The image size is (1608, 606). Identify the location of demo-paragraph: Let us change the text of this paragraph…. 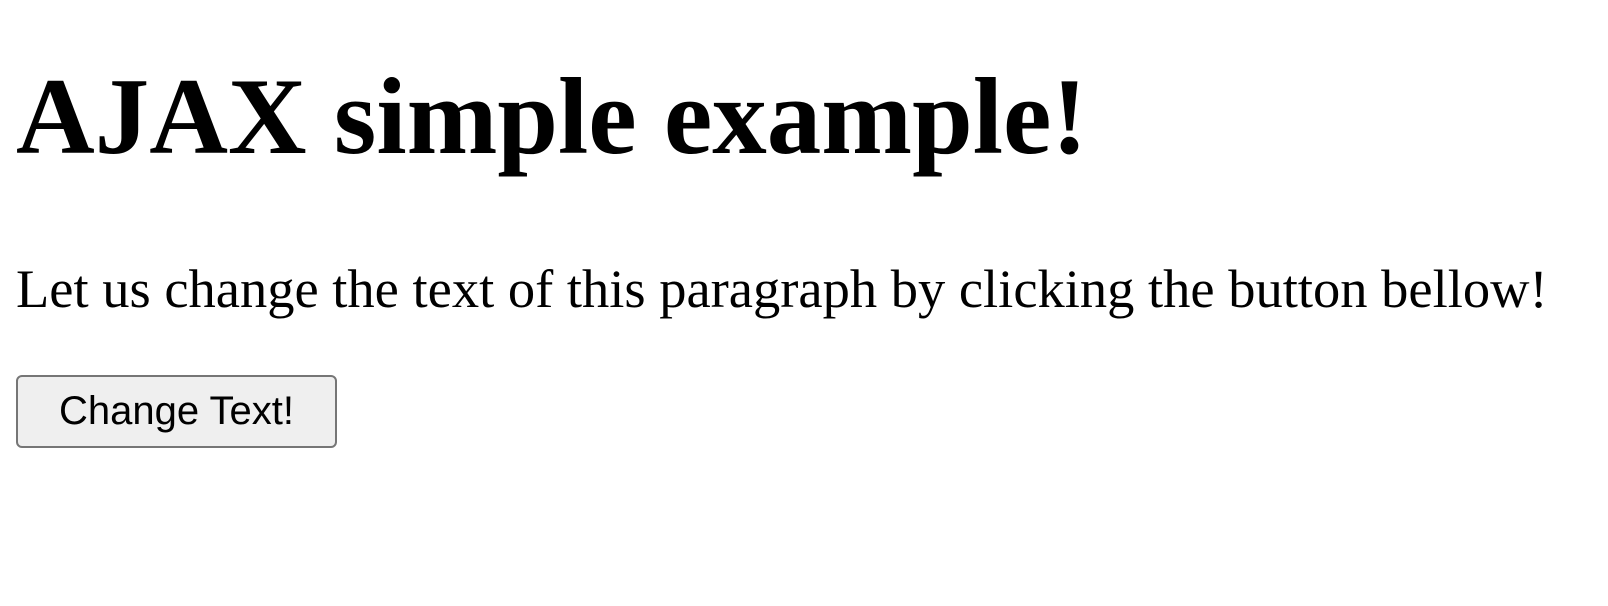
(782, 288).